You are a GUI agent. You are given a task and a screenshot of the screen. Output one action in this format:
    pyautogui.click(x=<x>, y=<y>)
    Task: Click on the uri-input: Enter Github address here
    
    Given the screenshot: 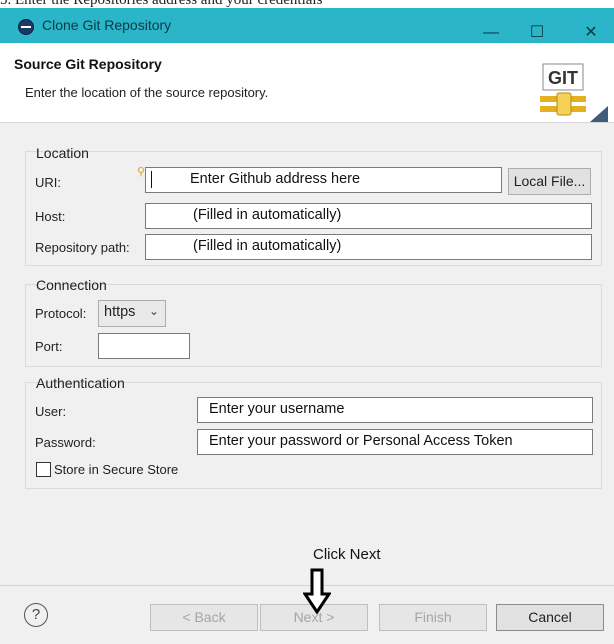 What is the action you would take?
    pyautogui.click(x=323, y=180)
    